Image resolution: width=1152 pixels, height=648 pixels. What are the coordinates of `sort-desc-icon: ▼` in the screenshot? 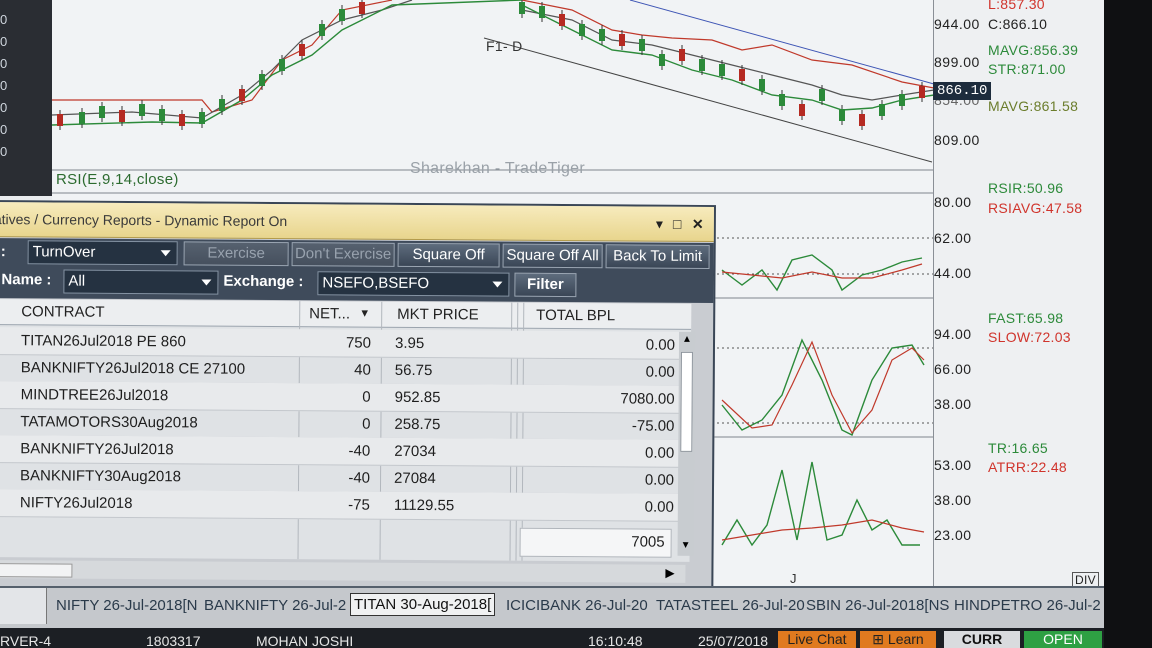 It's located at (364, 314).